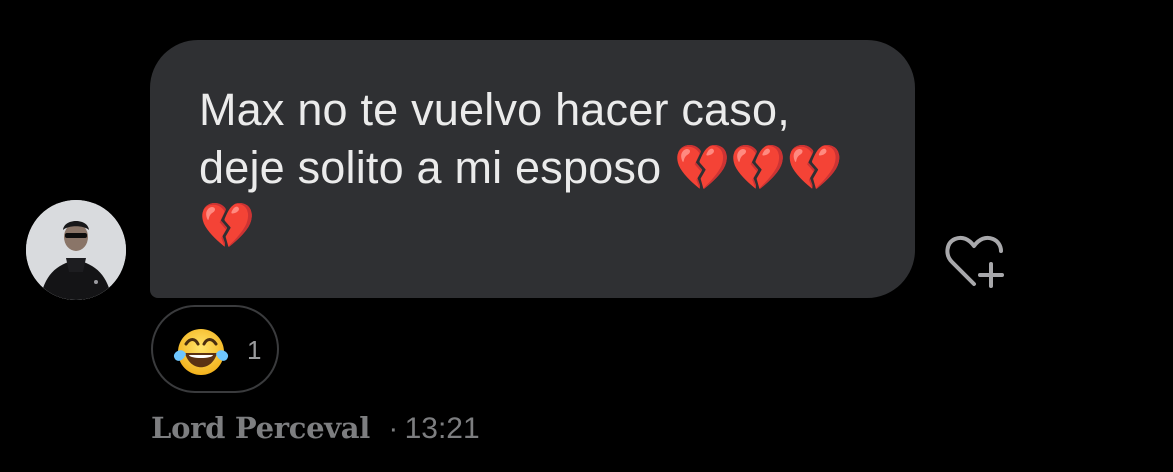 This screenshot has width=1173, height=472. Describe the element at coordinates (442, 428) in the screenshot. I see `message-timestamp: 13:21` at that location.